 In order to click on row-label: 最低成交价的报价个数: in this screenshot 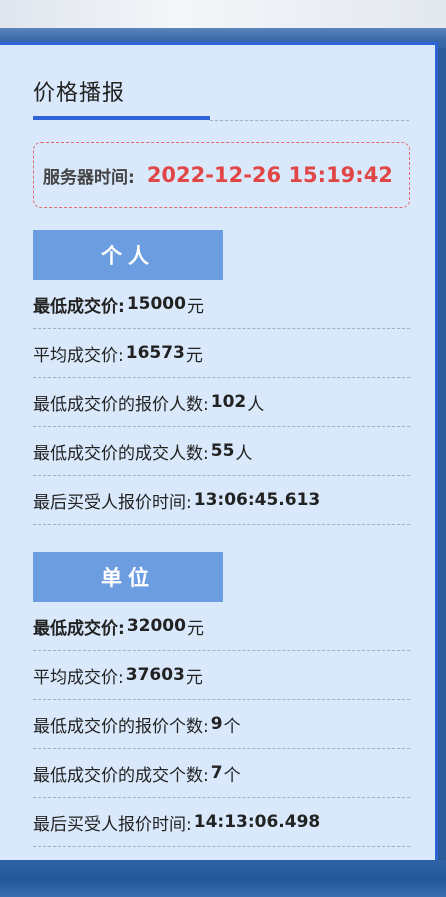, I will do `click(121, 726)`.